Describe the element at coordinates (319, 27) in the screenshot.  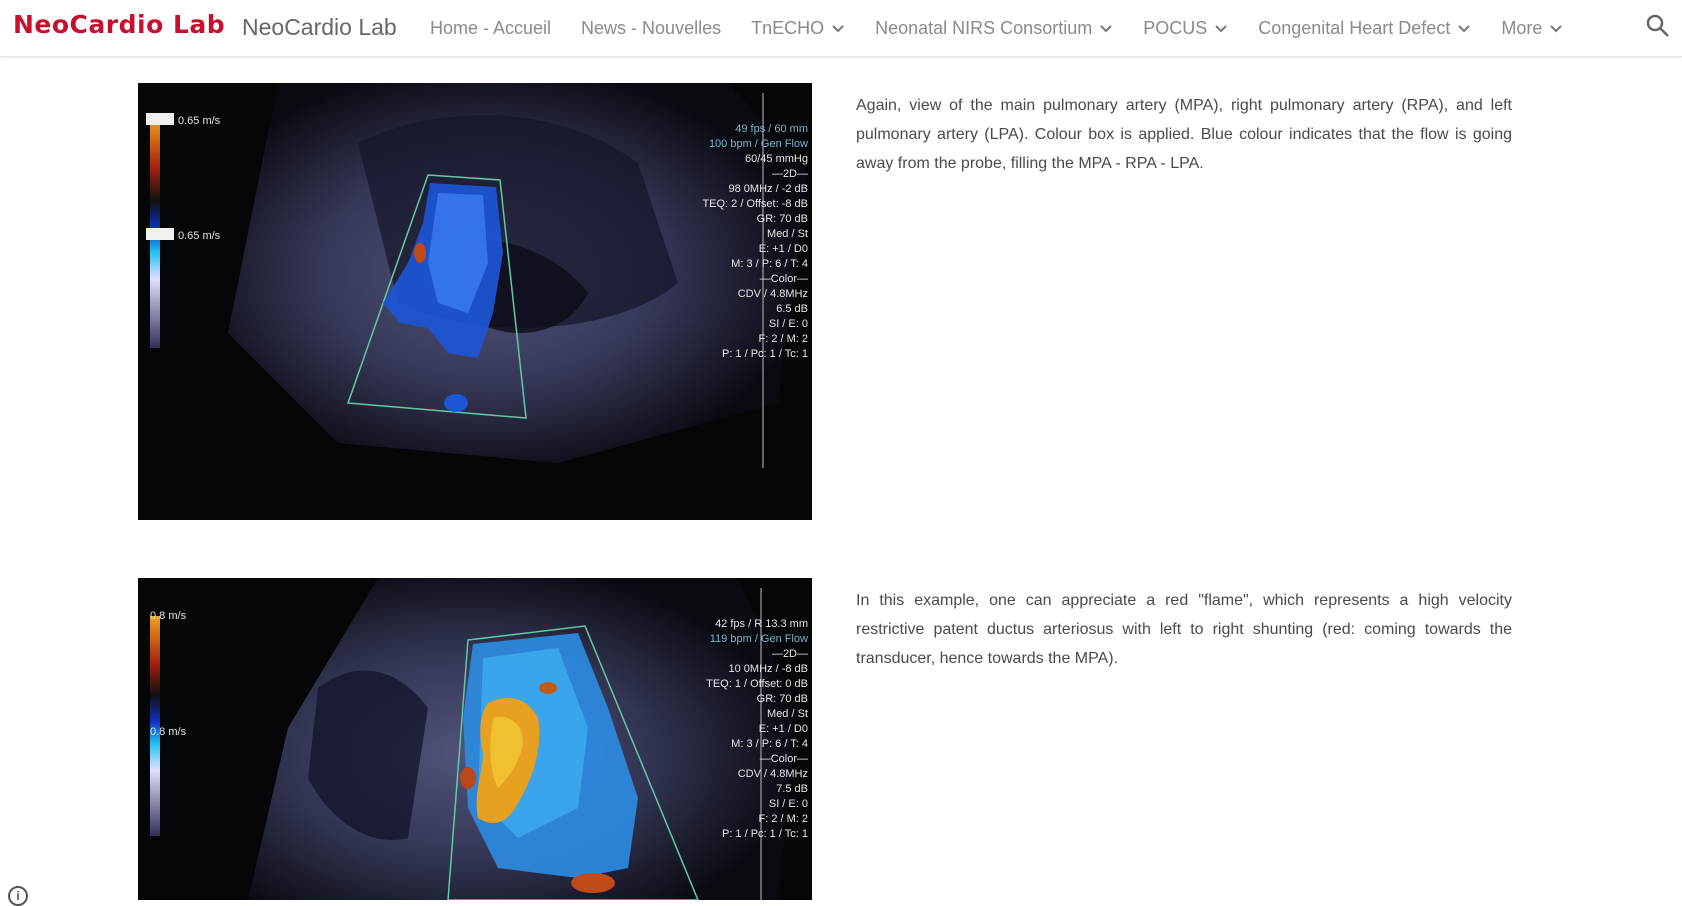
I see `site-title: NeoCardio Lab` at that location.